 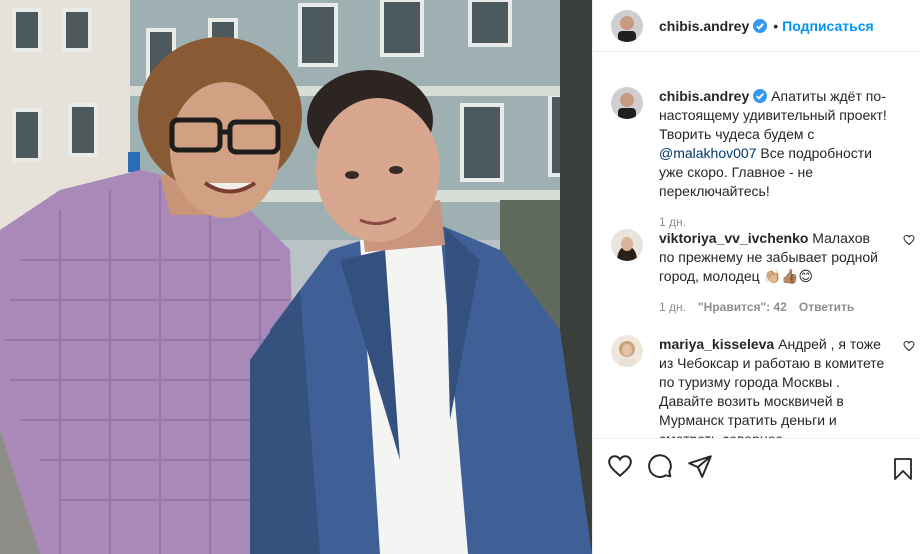 What do you see at coordinates (742, 307) in the screenshot?
I see `comment-likes: "Нравится": 42` at bounding box center [742, 307].